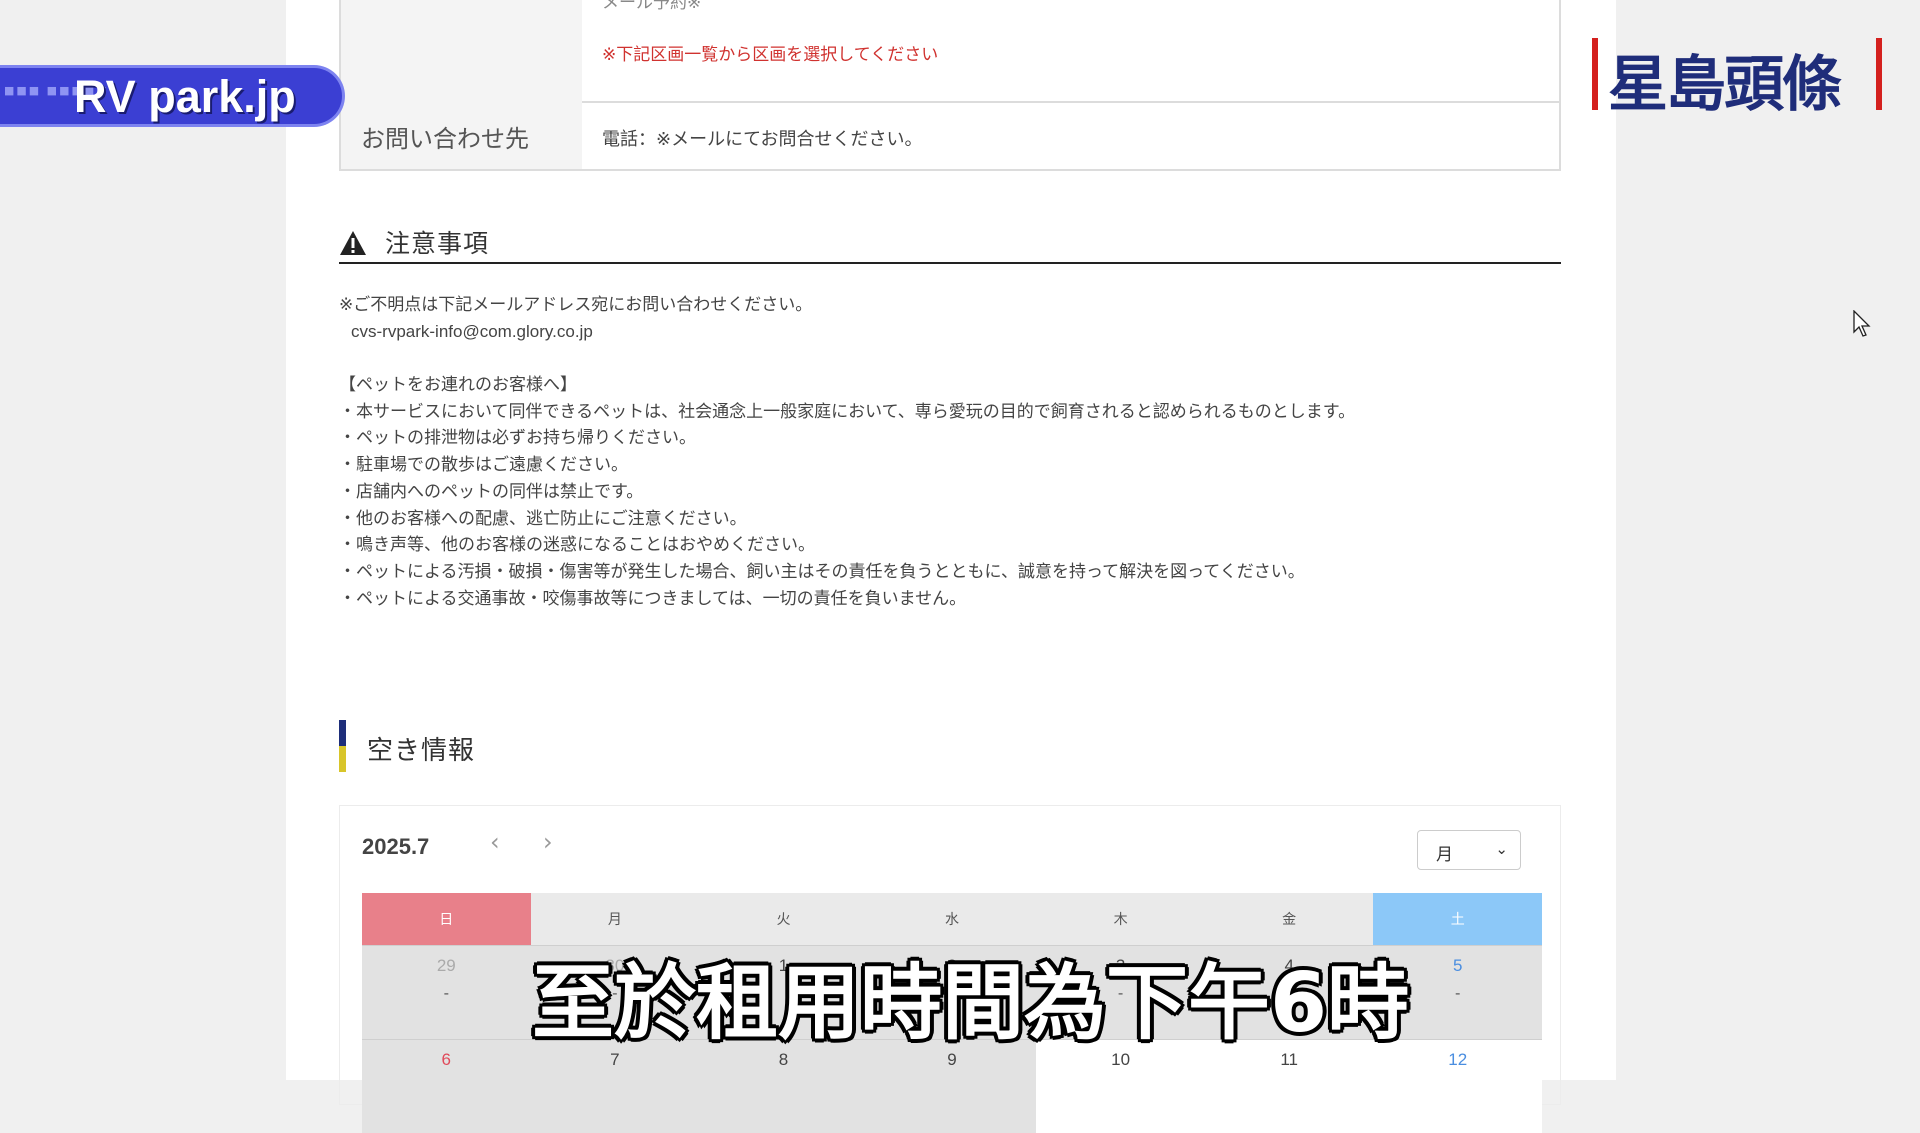  Describe the element at coordinates (483, 465) in the screenshot. I see `pet-rule: ・駐車場での散歩はご遠慮ください。` at that location.